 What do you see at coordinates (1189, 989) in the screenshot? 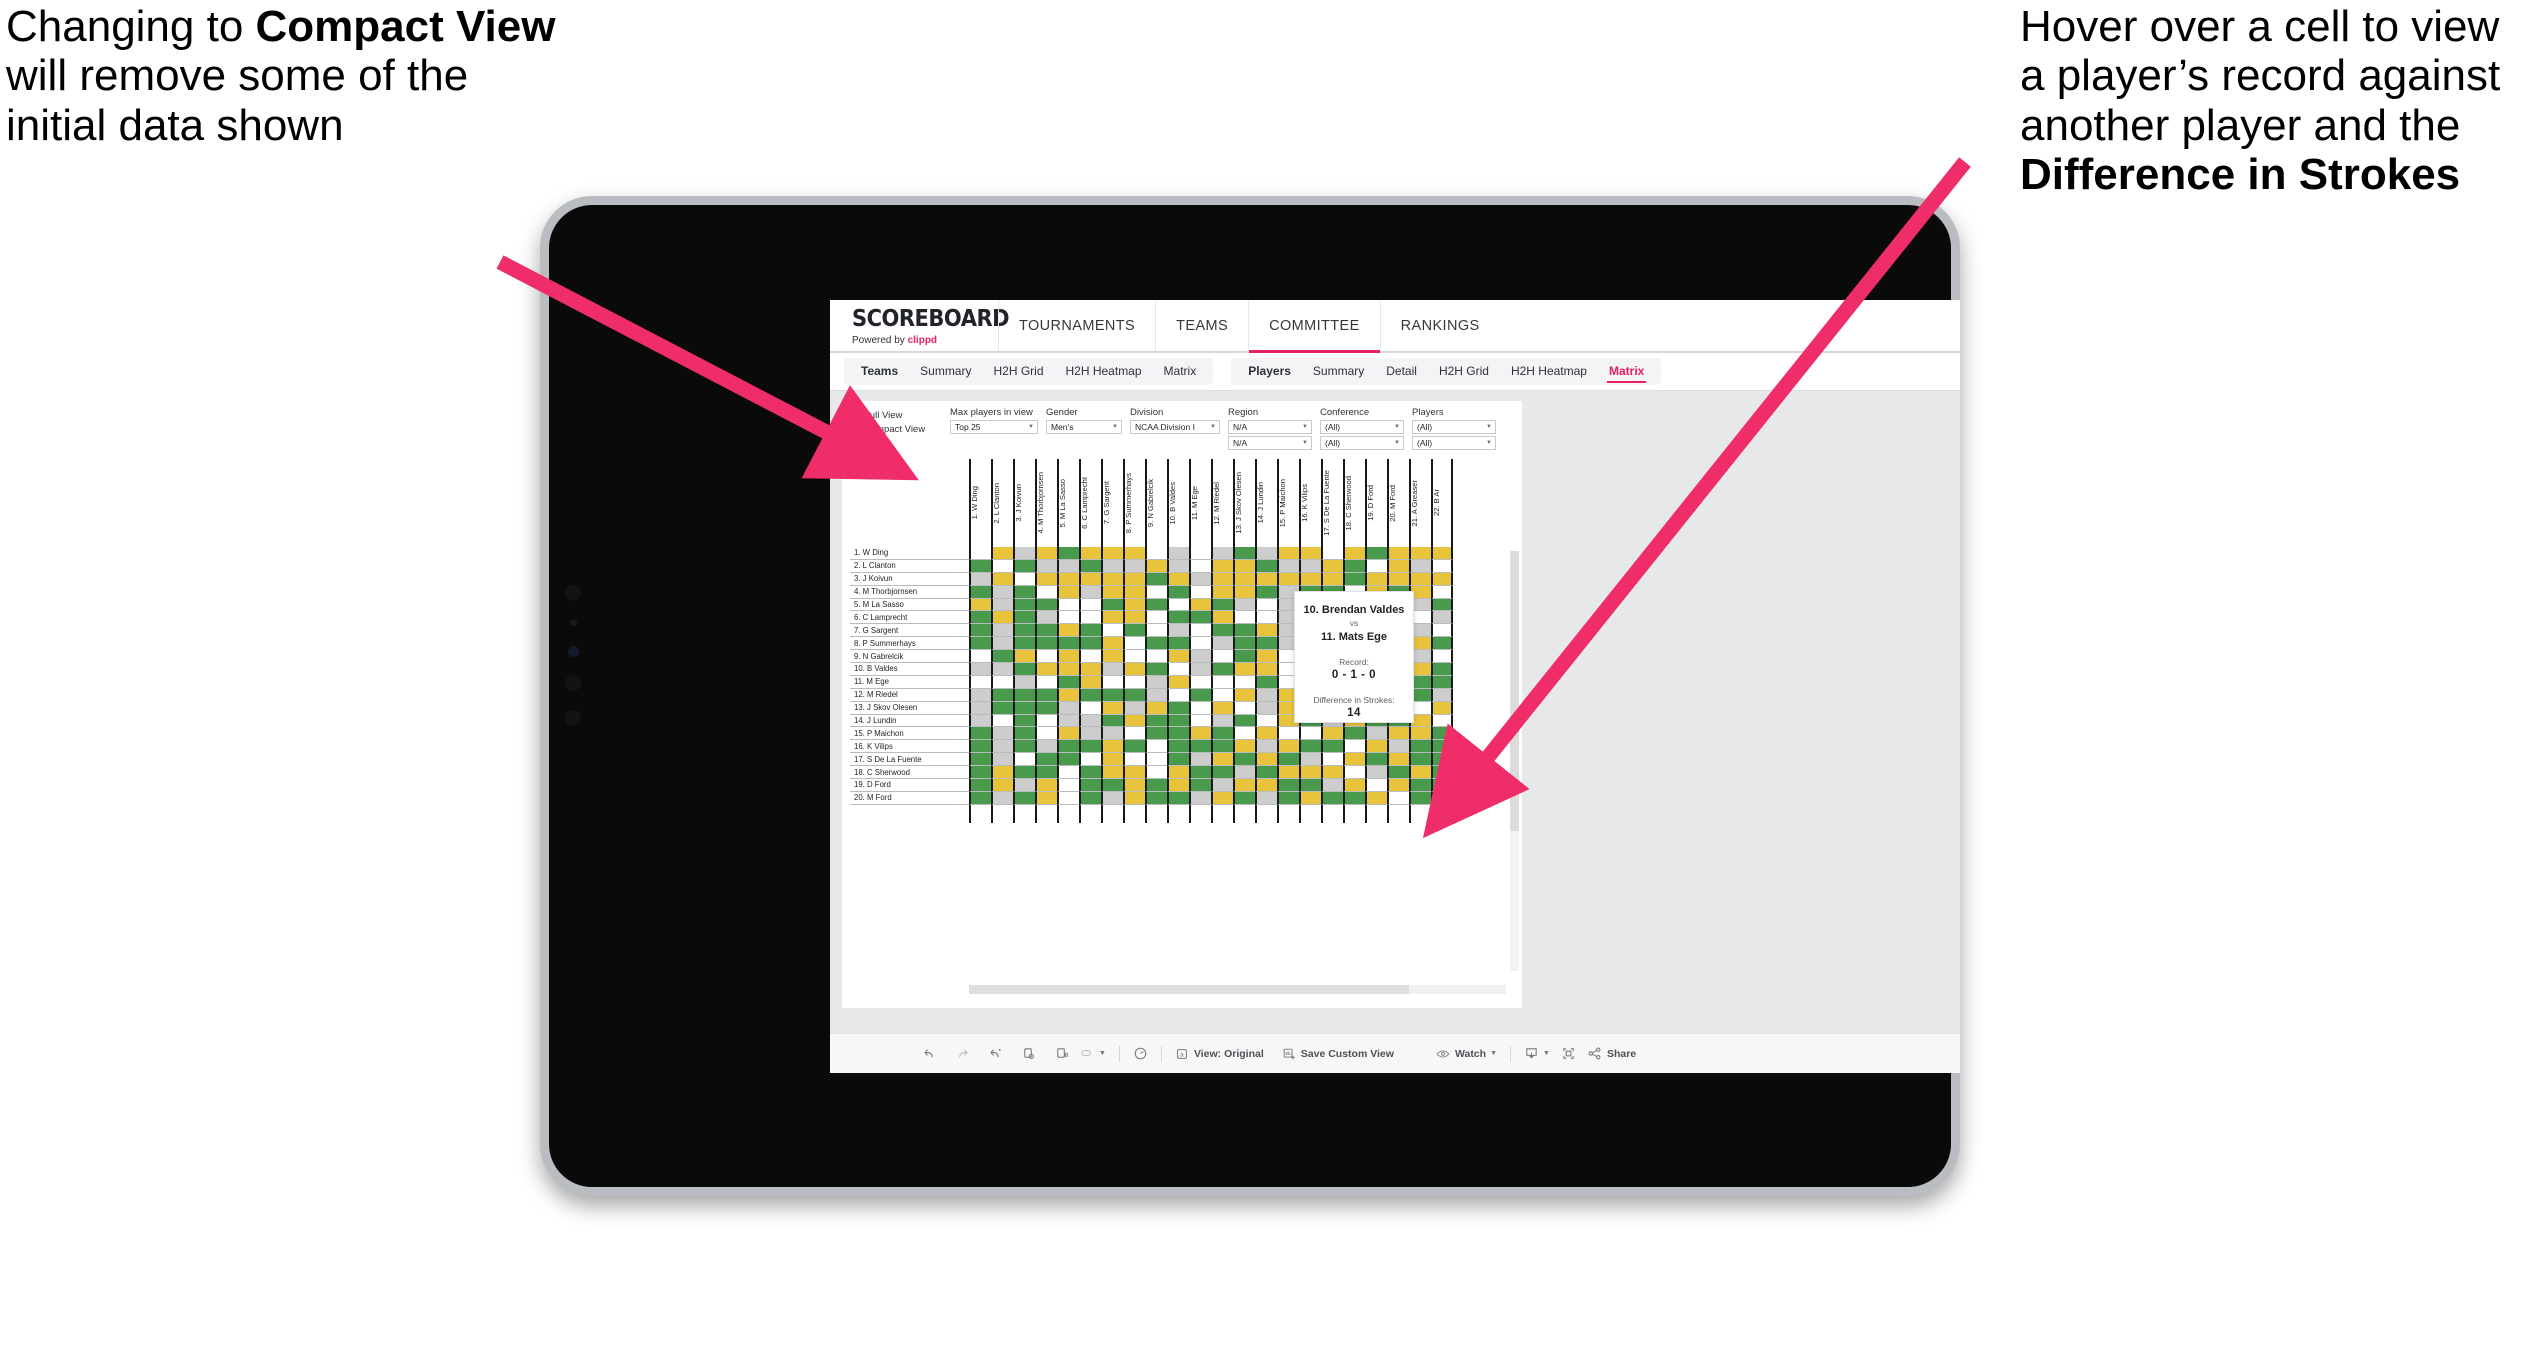
I see `horizontal-scrollbar-thumb` at bounding box center [1189, 989].